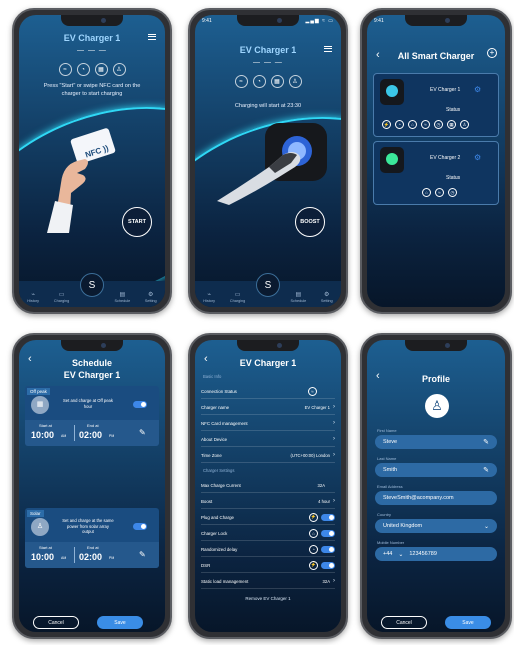  What do you see at coordinates (313, 549) in the screenshot?
I see `gauge-icon: ◔` at bounding box center [313, 549].